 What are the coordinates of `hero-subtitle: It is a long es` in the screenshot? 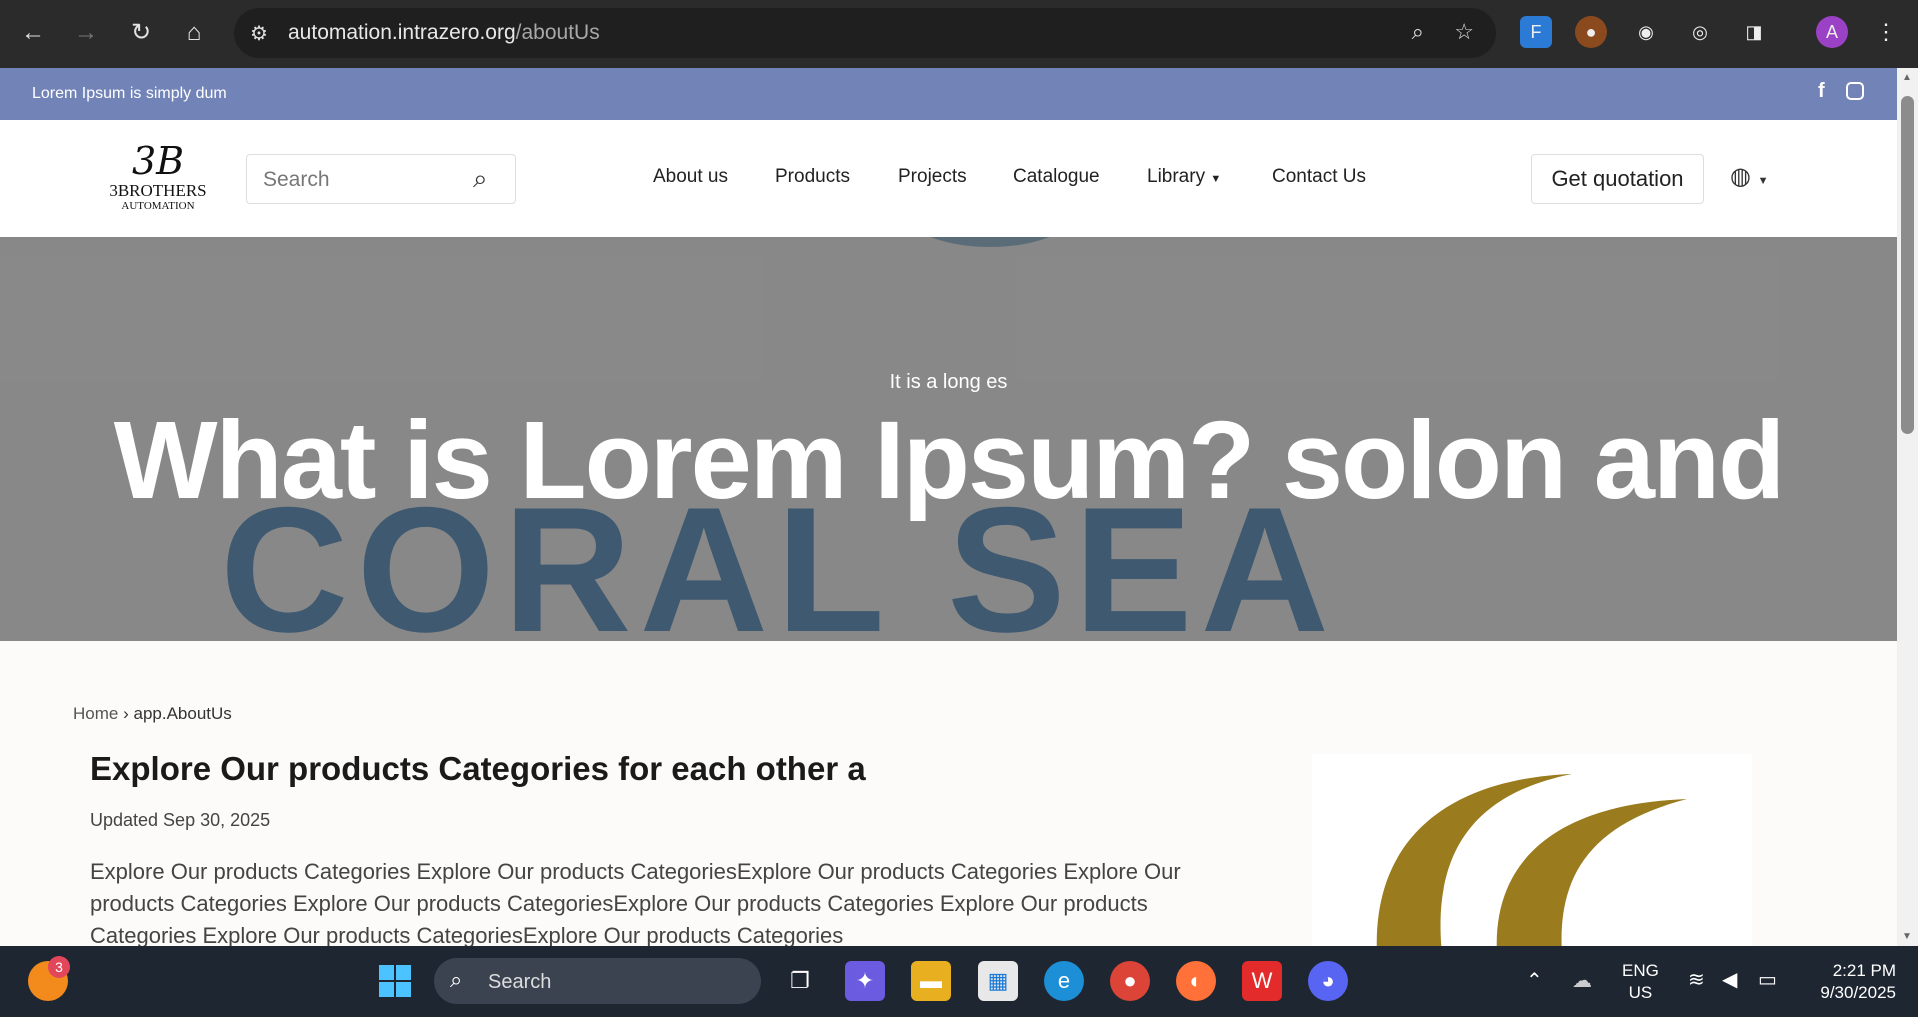 It's located at (948, 382).